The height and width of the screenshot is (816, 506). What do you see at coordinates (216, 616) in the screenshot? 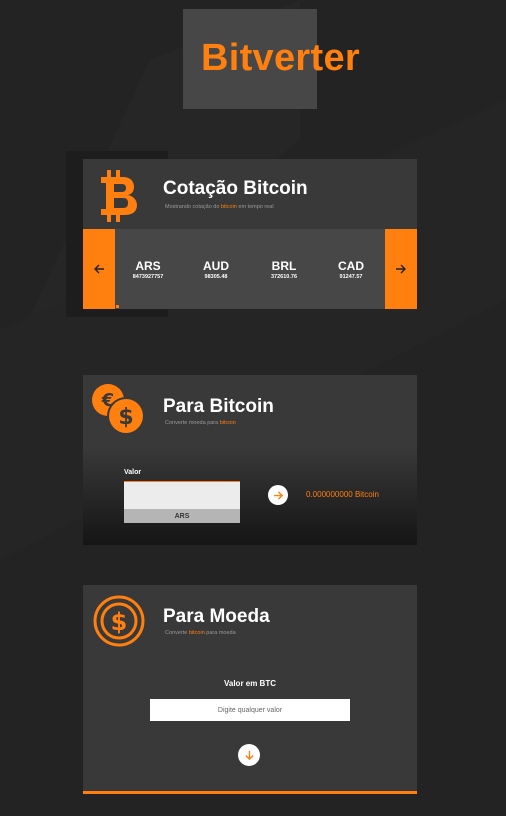
I see `to-currency-title: Para Moeda` at bounding box center [216, 616].